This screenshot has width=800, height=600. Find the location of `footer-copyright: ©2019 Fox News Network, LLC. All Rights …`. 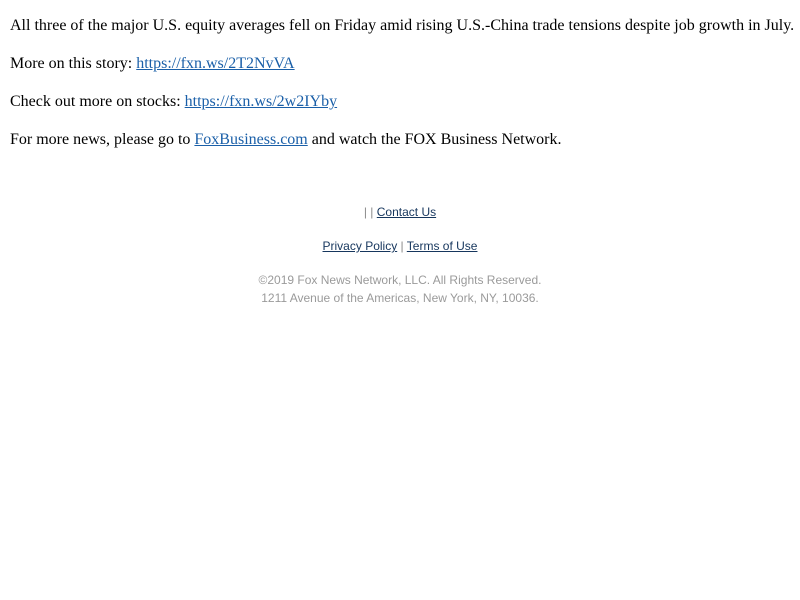

footer-copyright: ©2019 Fox News Network, LLC. All Rights … is located at coordinates (400, 280).